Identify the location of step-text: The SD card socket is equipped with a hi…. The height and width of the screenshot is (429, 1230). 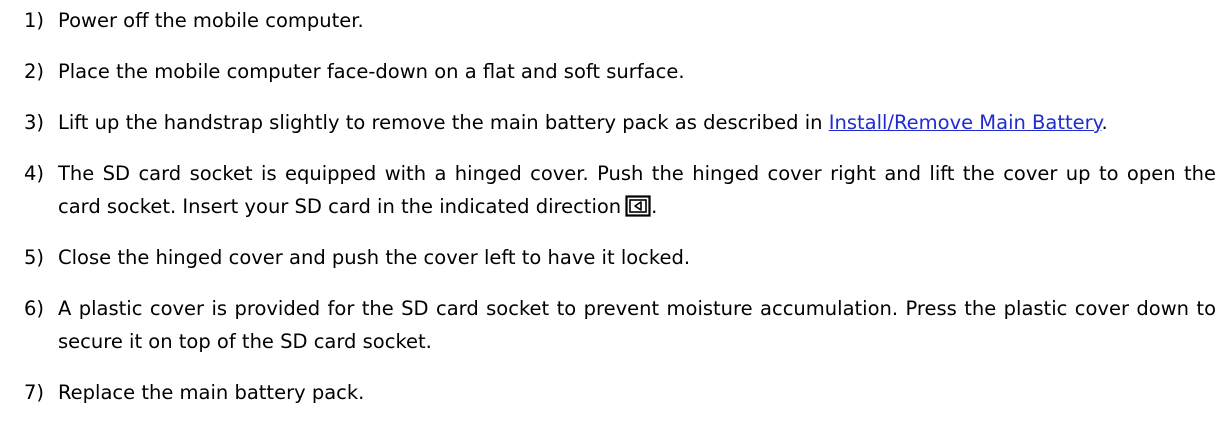
(637, 190).